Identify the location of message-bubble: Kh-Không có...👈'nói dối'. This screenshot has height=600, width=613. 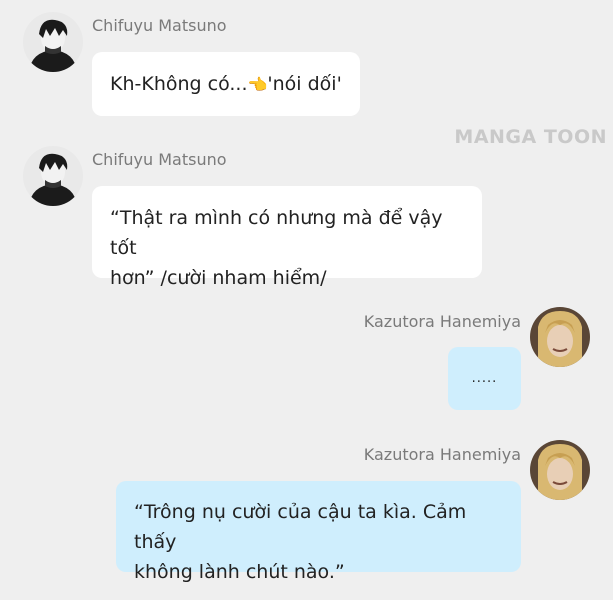
(226, 84).